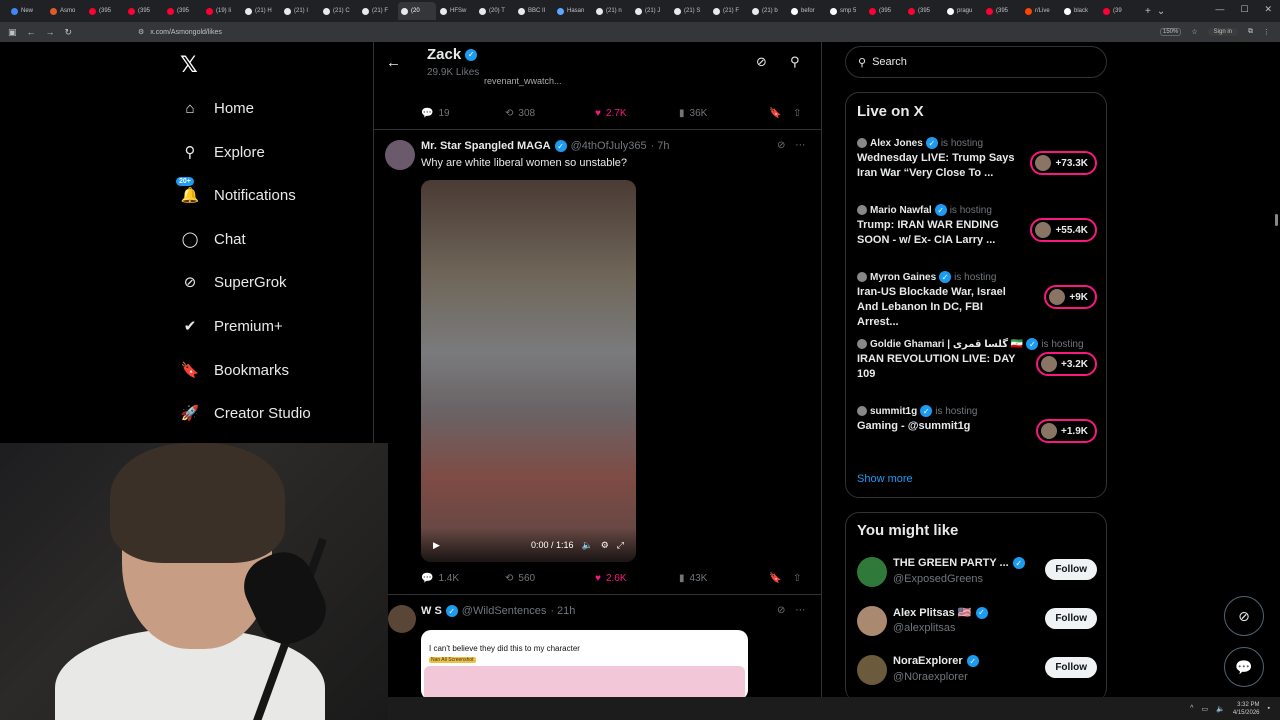 This screenshot has width=1280, height=720. I want to click on x-logo-icon: 𝕏, so click(189, 65).